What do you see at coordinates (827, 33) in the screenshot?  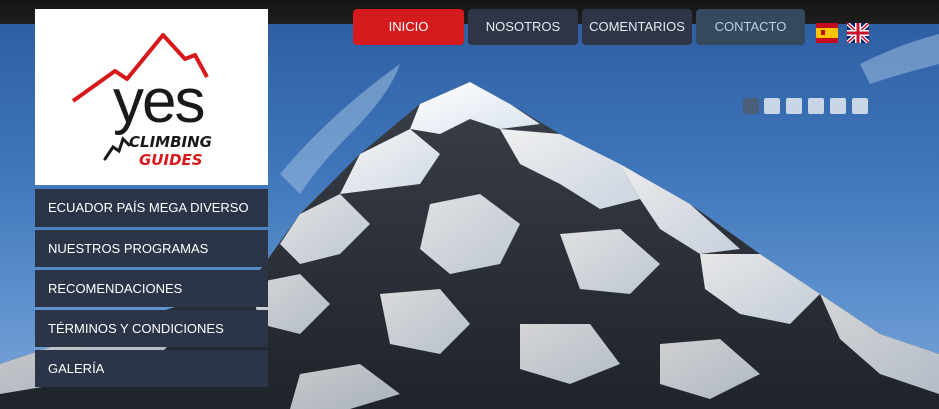 I see `spain-flag-icon` at bounding box center [827, 33].